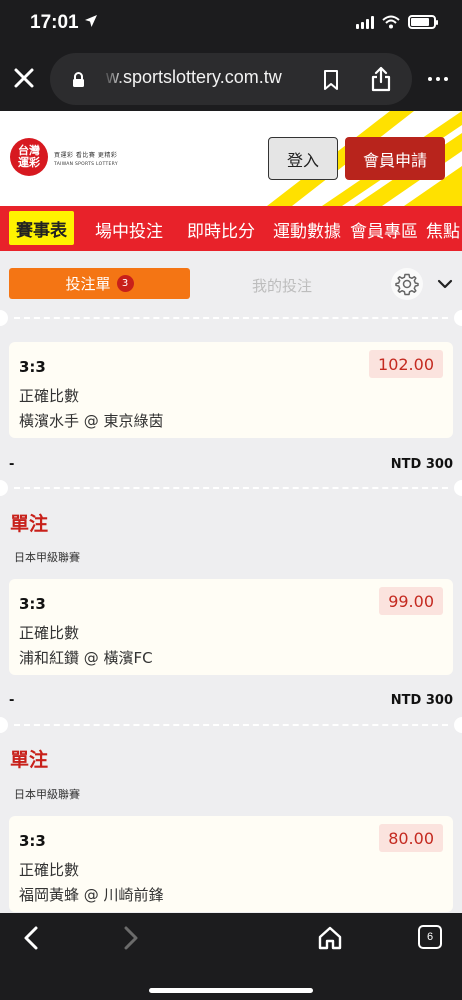 The width and height of the screenshot is (462, 1000). Describe the element at coordinates (307, 229) in the screenshot. I see `nav-item-sports-data: 運動數據` at that location.